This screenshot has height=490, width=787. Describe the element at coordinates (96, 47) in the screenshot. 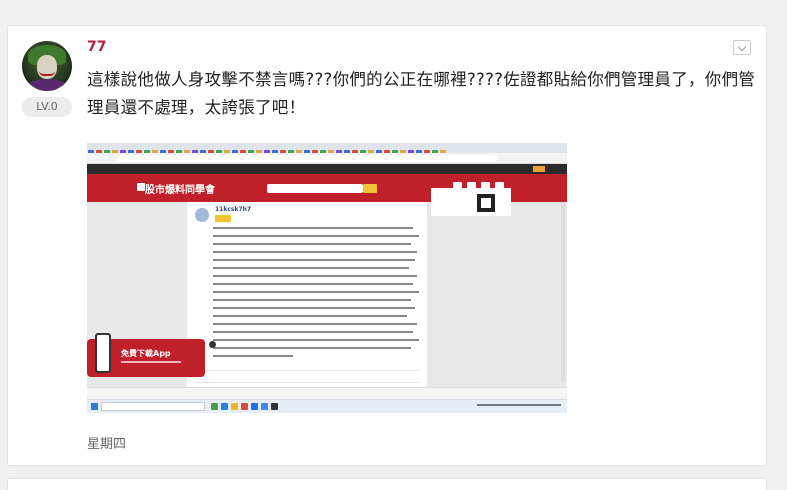

I see `username: 77` at that location.